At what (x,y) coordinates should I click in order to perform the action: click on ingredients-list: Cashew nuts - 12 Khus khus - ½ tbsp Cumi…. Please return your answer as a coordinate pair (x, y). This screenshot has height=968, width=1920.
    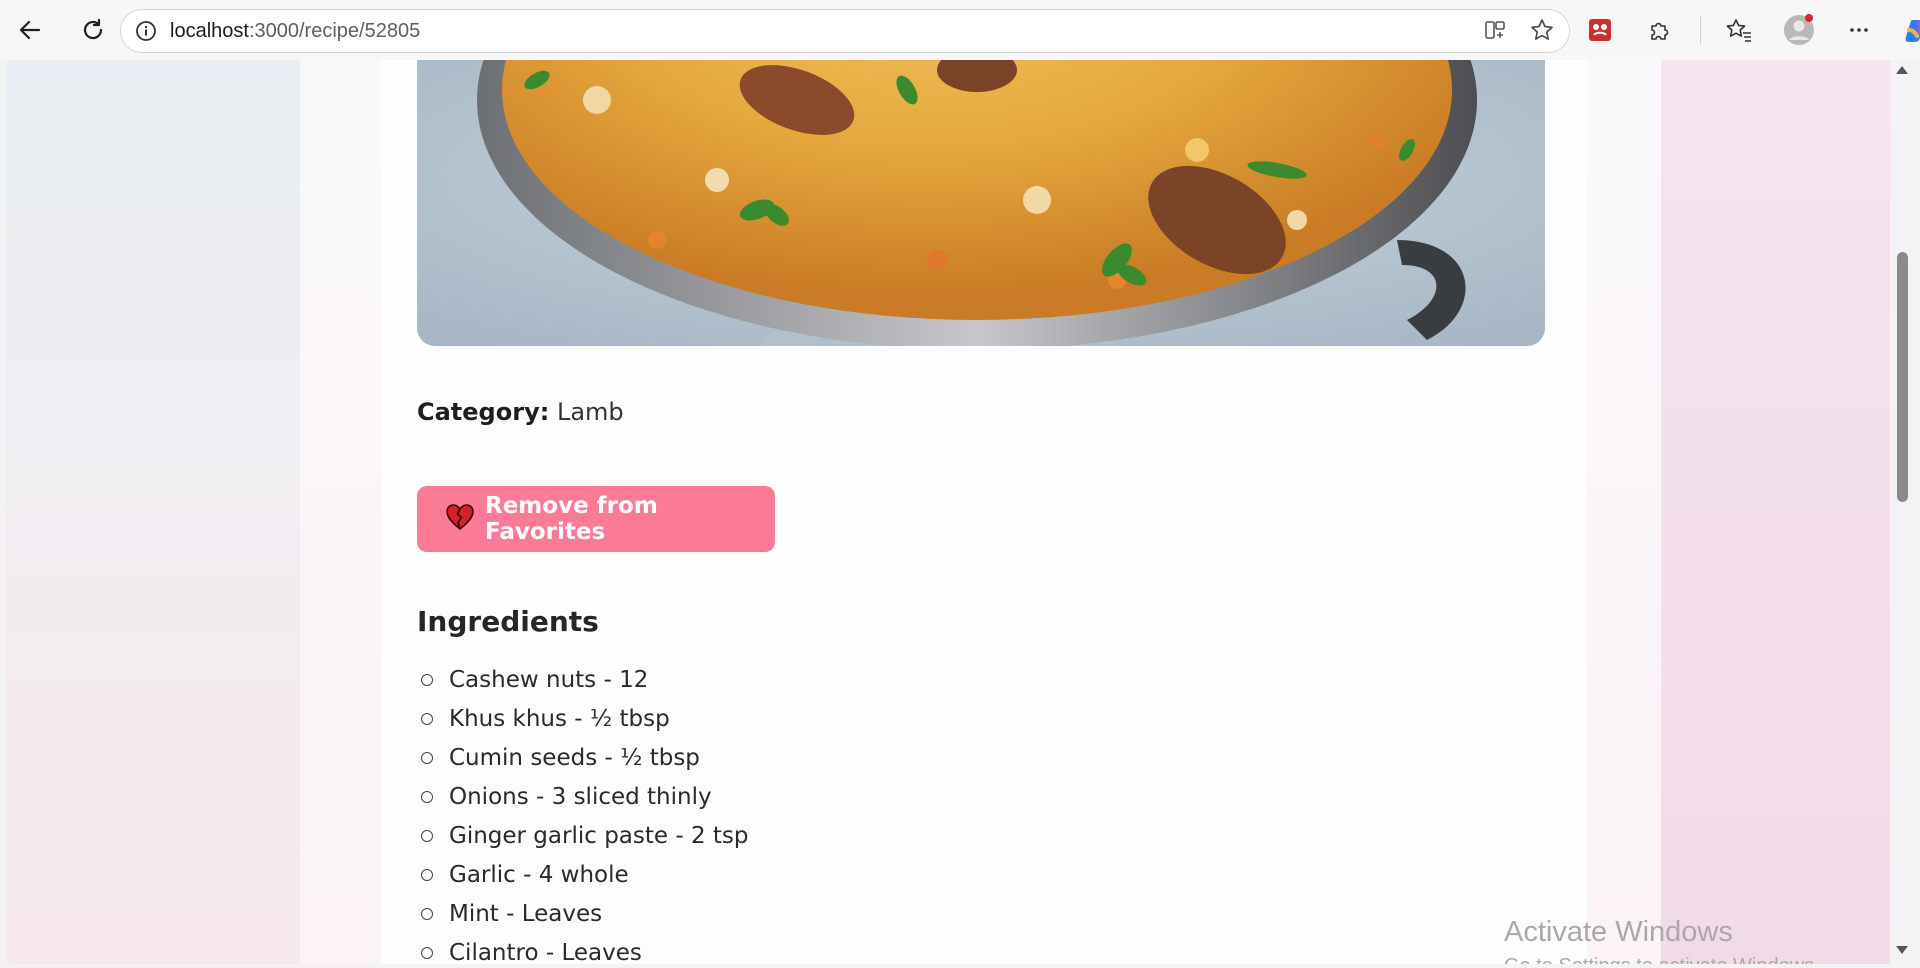
    Looking at the image, I should click on (583, 812).